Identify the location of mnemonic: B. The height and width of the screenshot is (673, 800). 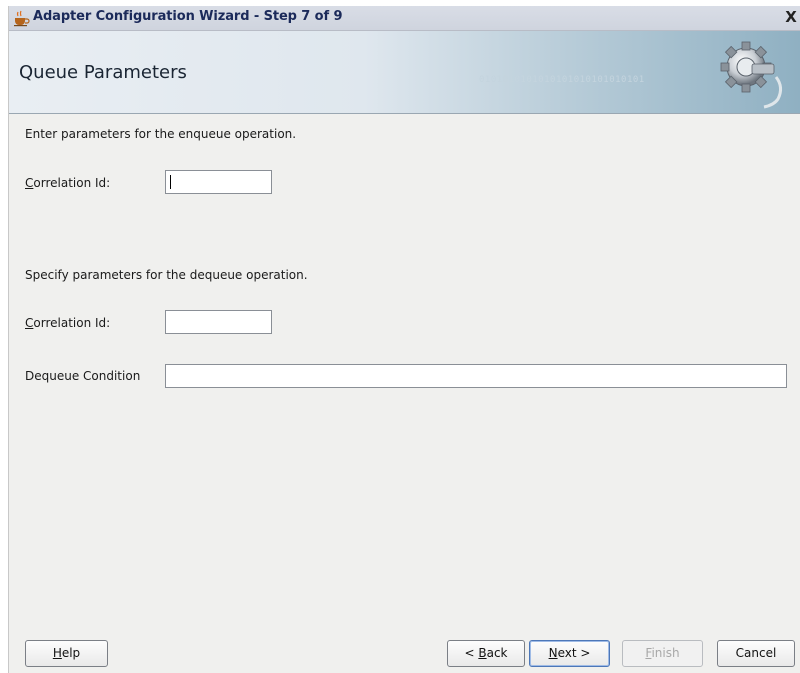
(482, 653).